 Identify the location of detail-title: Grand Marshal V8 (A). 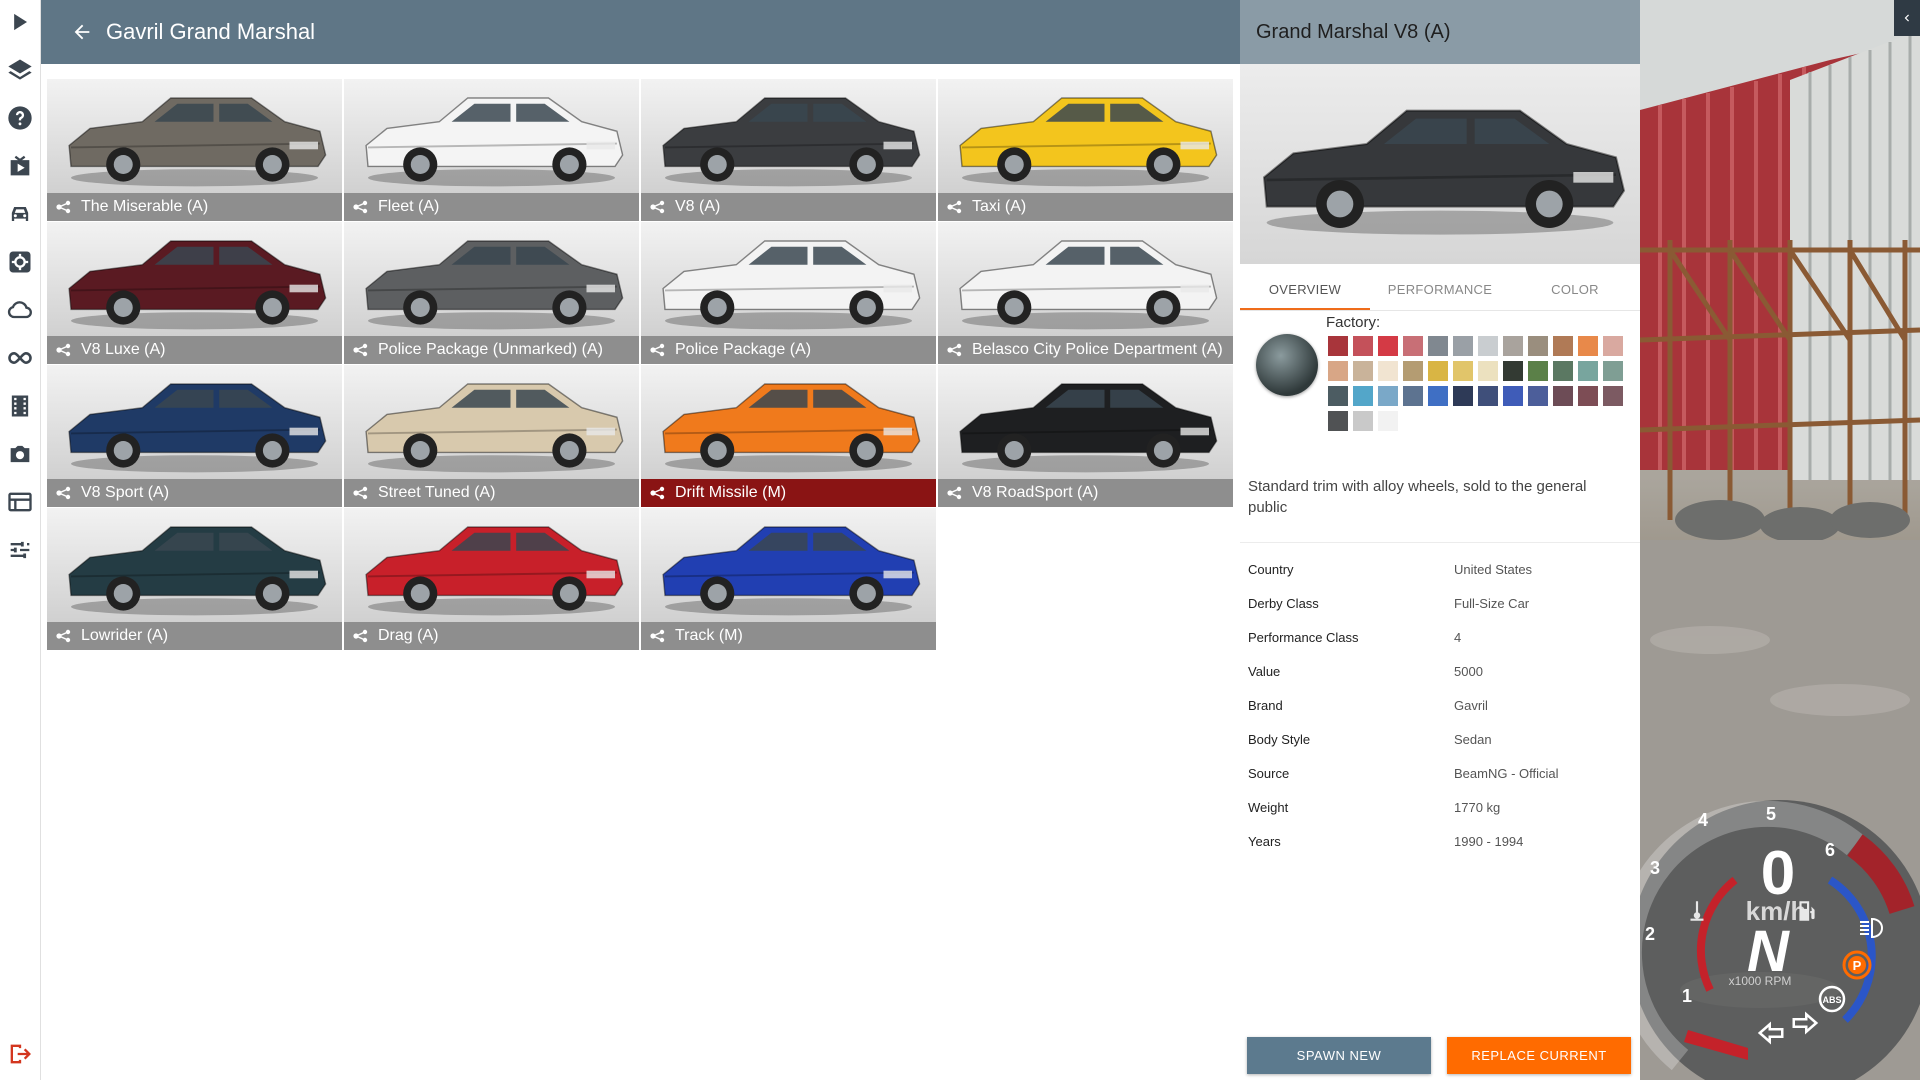
(1353, 31).